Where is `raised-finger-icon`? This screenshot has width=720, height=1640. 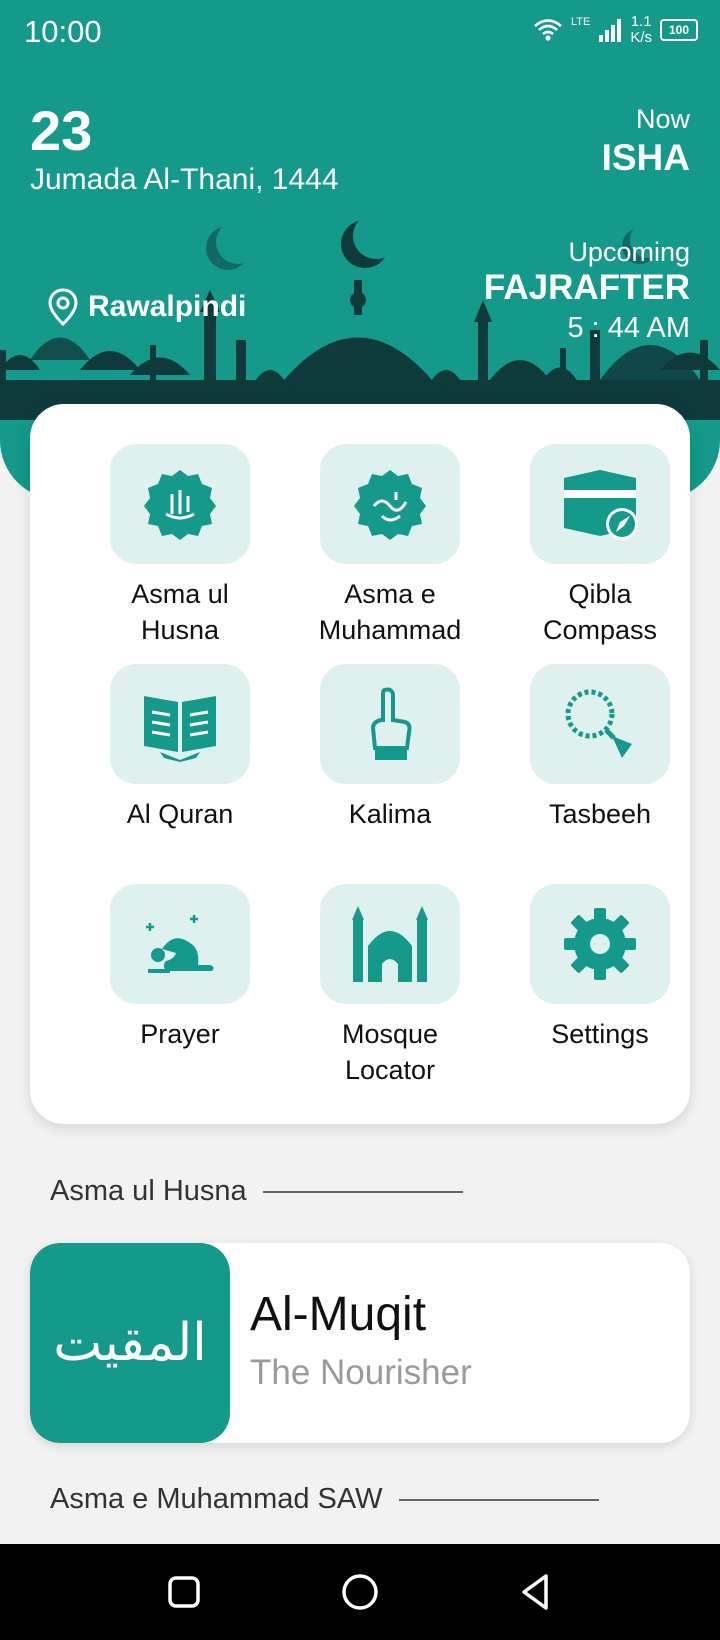
raised-finger-icon is located at coordinates (391, 723).